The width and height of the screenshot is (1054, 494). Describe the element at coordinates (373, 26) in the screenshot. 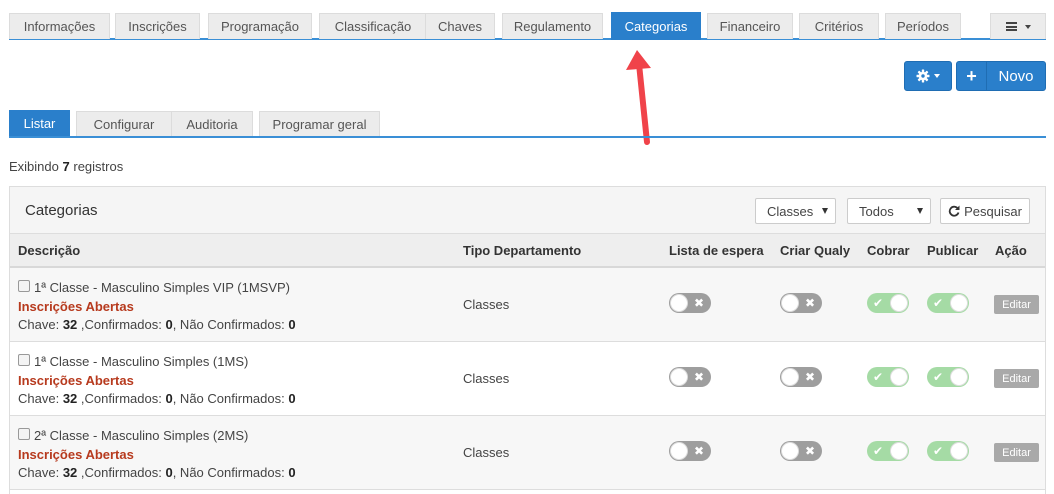

I see `tab-classificacao: Classificação` at that location.